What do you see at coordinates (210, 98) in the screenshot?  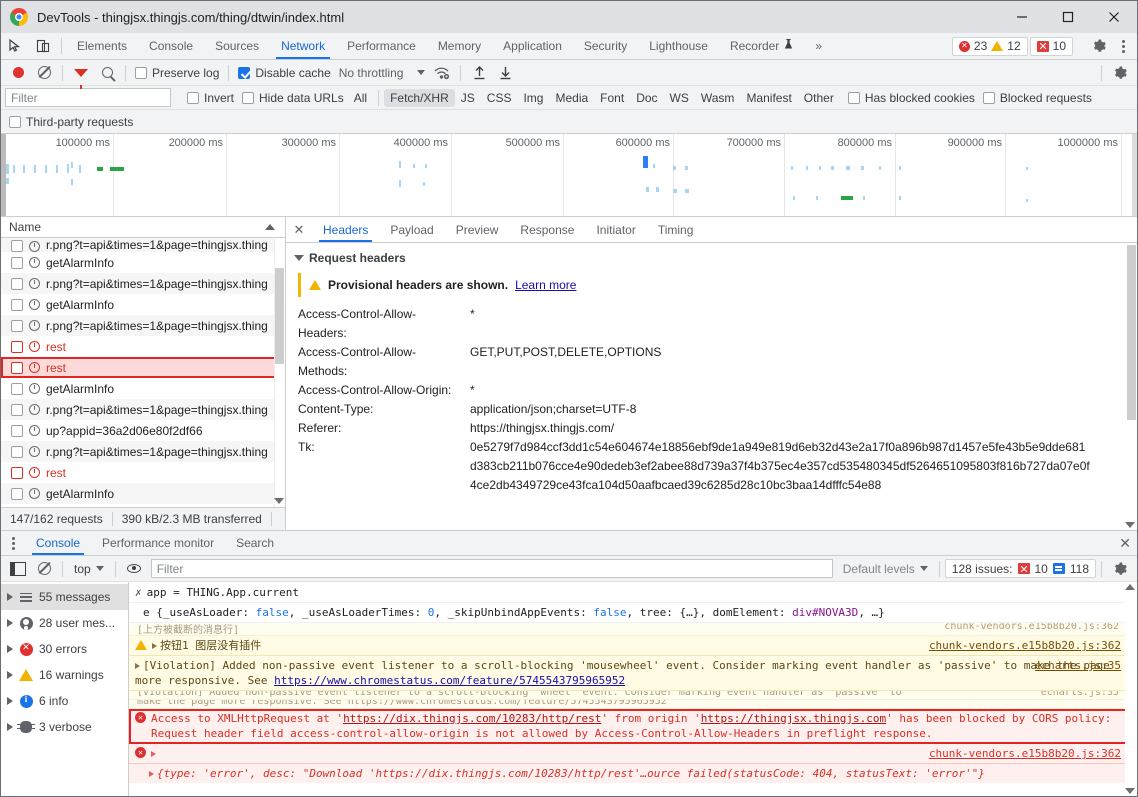 I see `invert-checkbox: Invert` at bounding box center [210, 98].